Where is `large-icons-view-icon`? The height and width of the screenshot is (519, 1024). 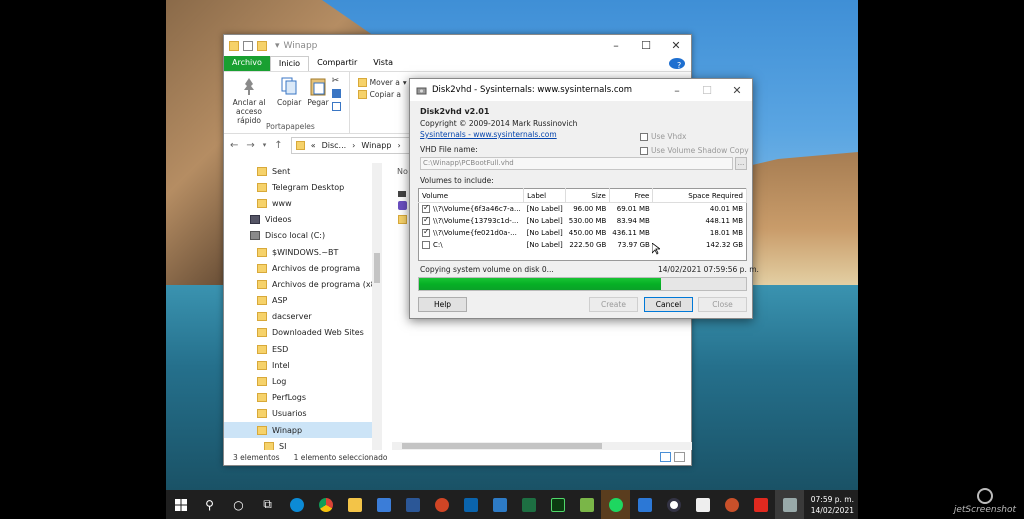 large-icons-view-icon is located at coordinates (679, 457).